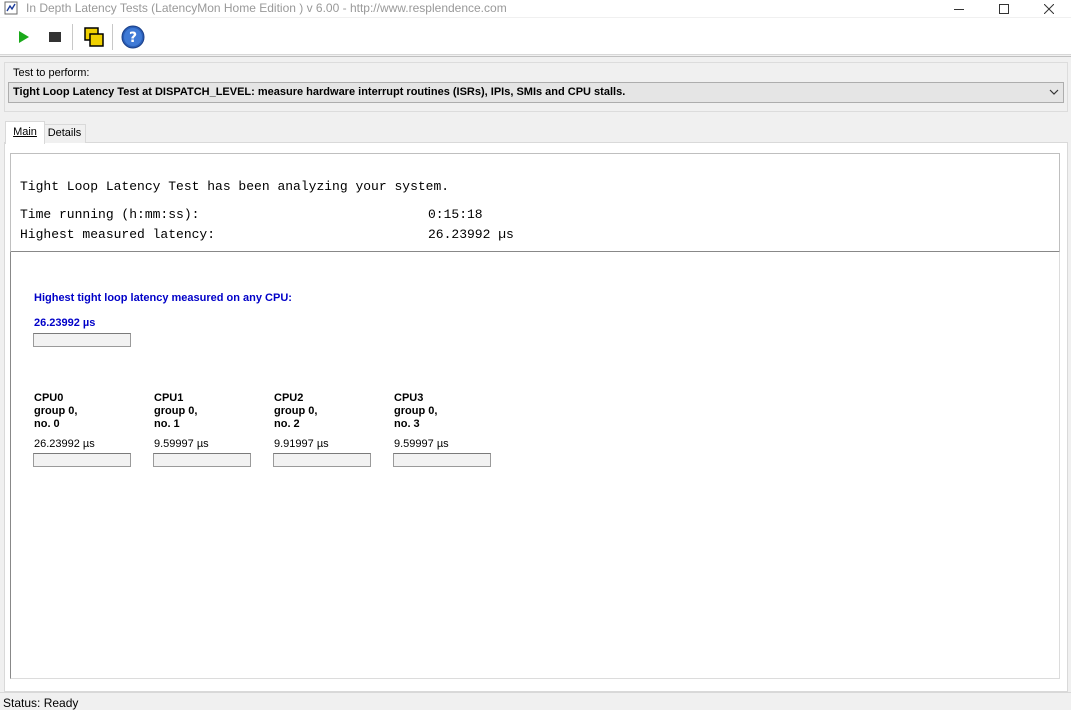 The image size is (1071, 710). I want to click on windows-button, so click(94, 37).